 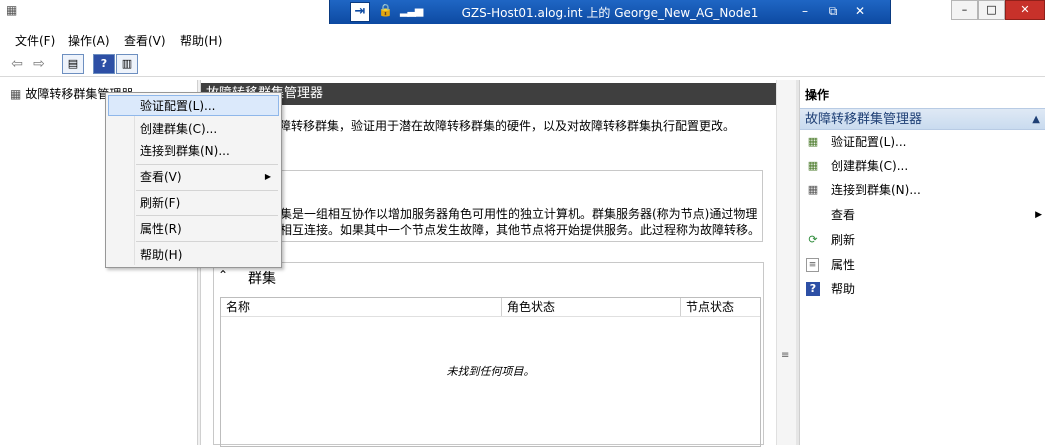 What do you see at coordinates (17, 64) in the screenshot?
I see `back-arrow-icon: ⇦` at bounding box center [17, 64].